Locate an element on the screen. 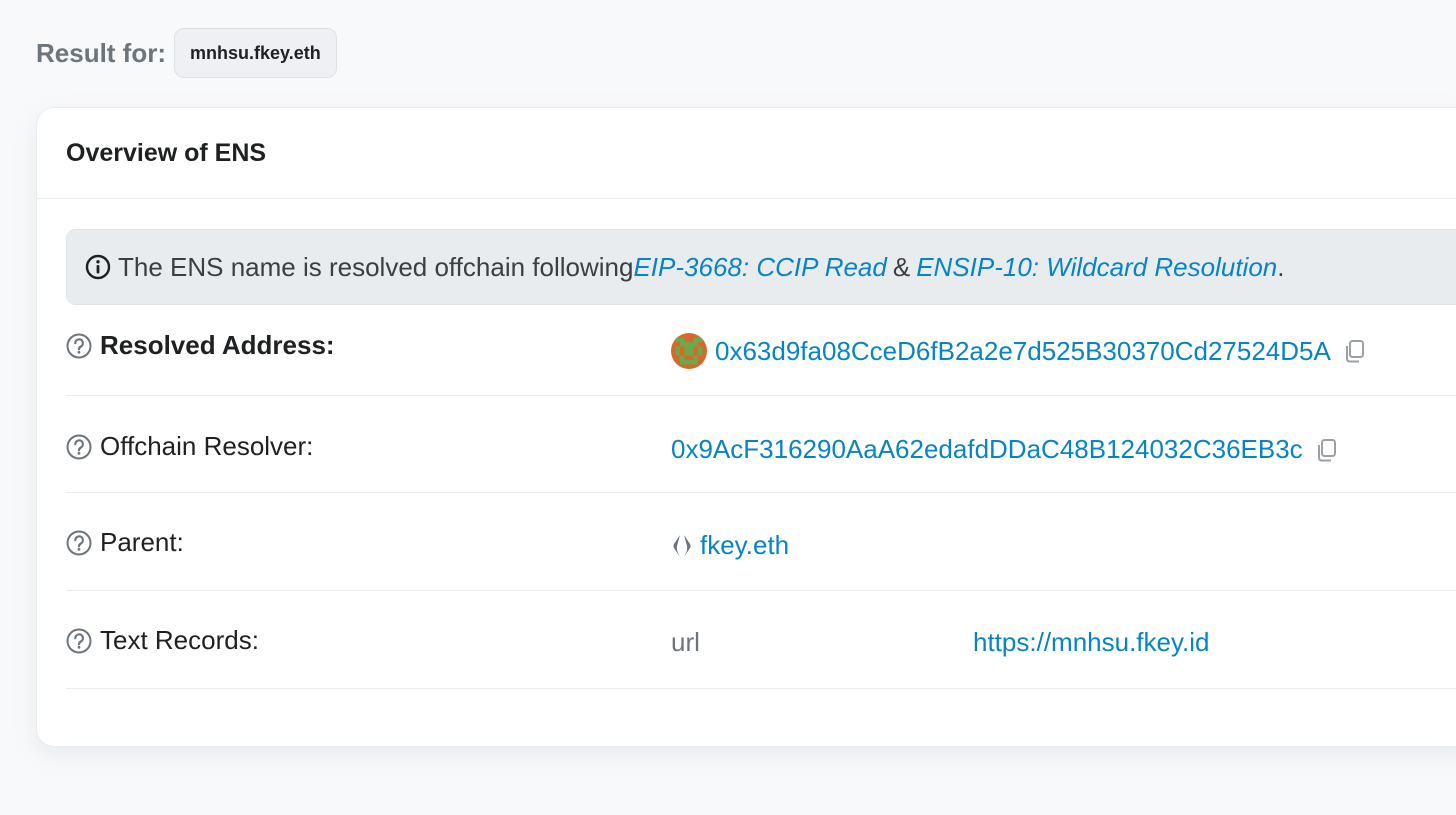 This screenshot has width=1456, height=815. ens-logo-icon is located at coordinates (682, 546).